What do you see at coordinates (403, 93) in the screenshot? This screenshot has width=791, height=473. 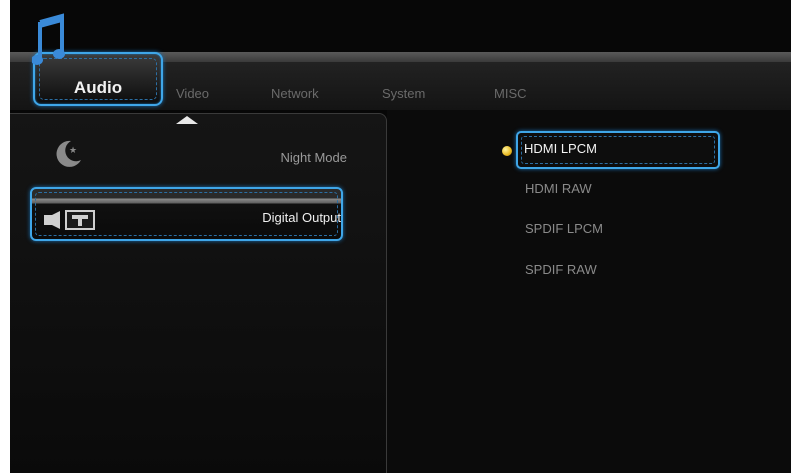 I see `tab-system: System` at bounding box center [403, 93].